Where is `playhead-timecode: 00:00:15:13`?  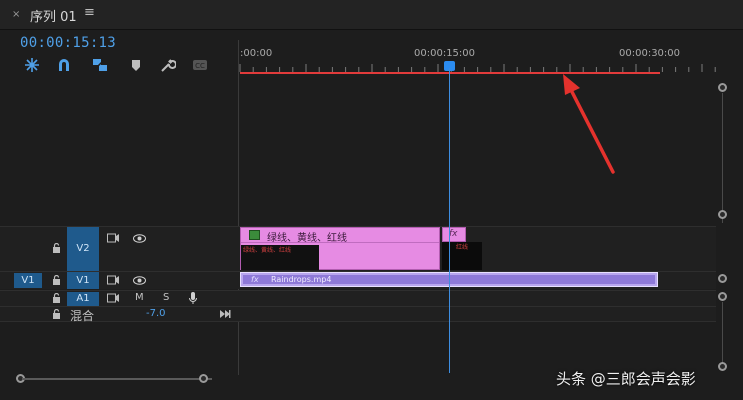 playhead-timecode: 00:00:15:13 is located at coordinates (68, 43).